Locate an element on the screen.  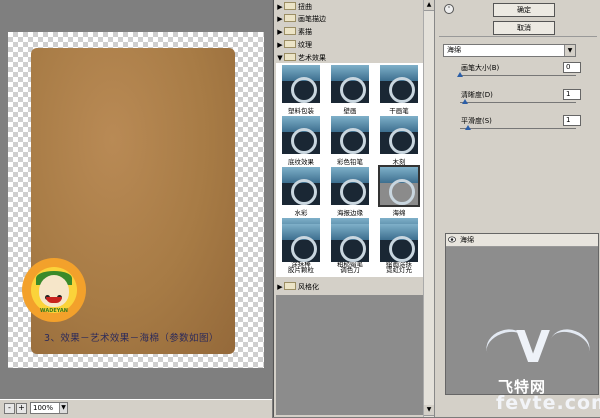
filter-label: 彩色铅笔 is located at coordinates (350, 162).